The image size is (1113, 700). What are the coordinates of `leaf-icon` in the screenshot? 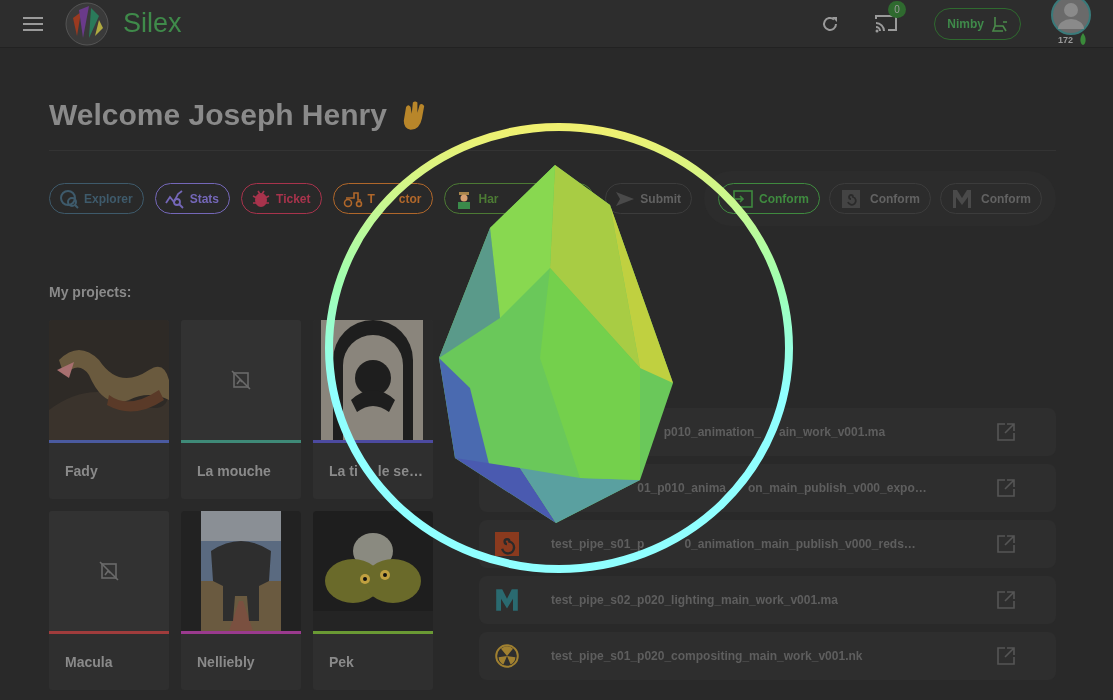 It's located at (1083, 38).